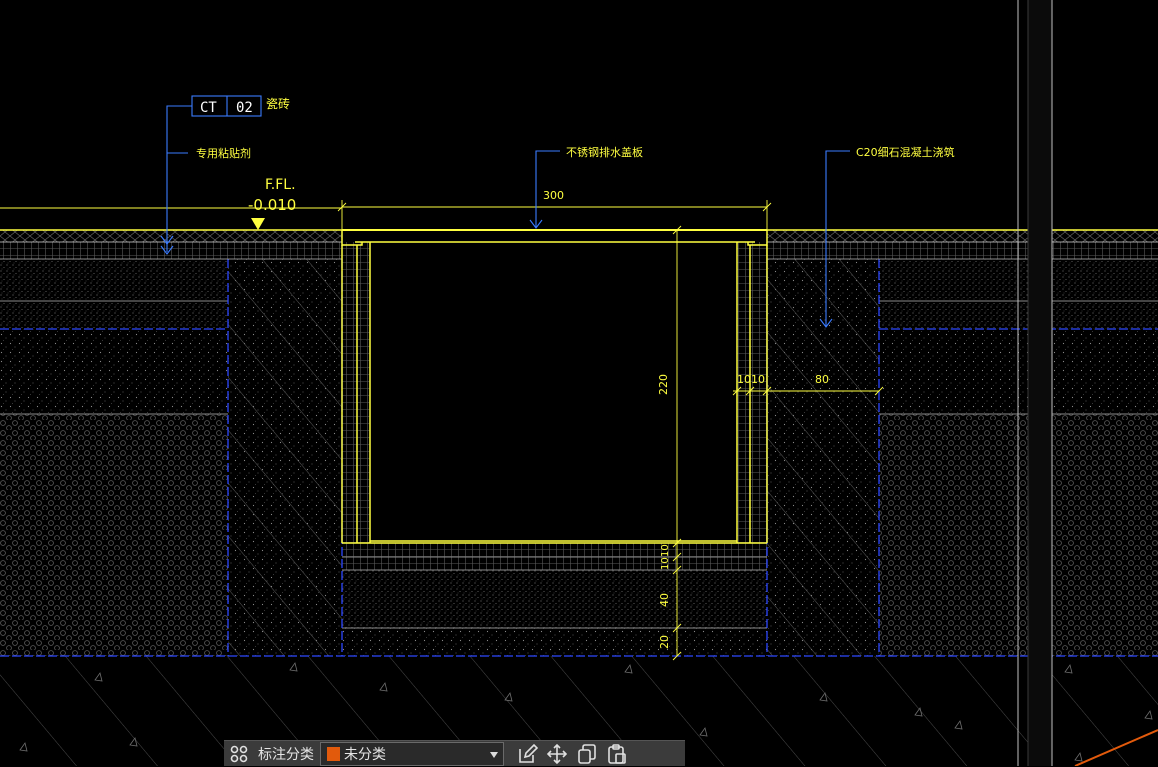 The width and height of the screenshot is (1158, 767). I want to click on level-value: -0.010, so click(272, 205).